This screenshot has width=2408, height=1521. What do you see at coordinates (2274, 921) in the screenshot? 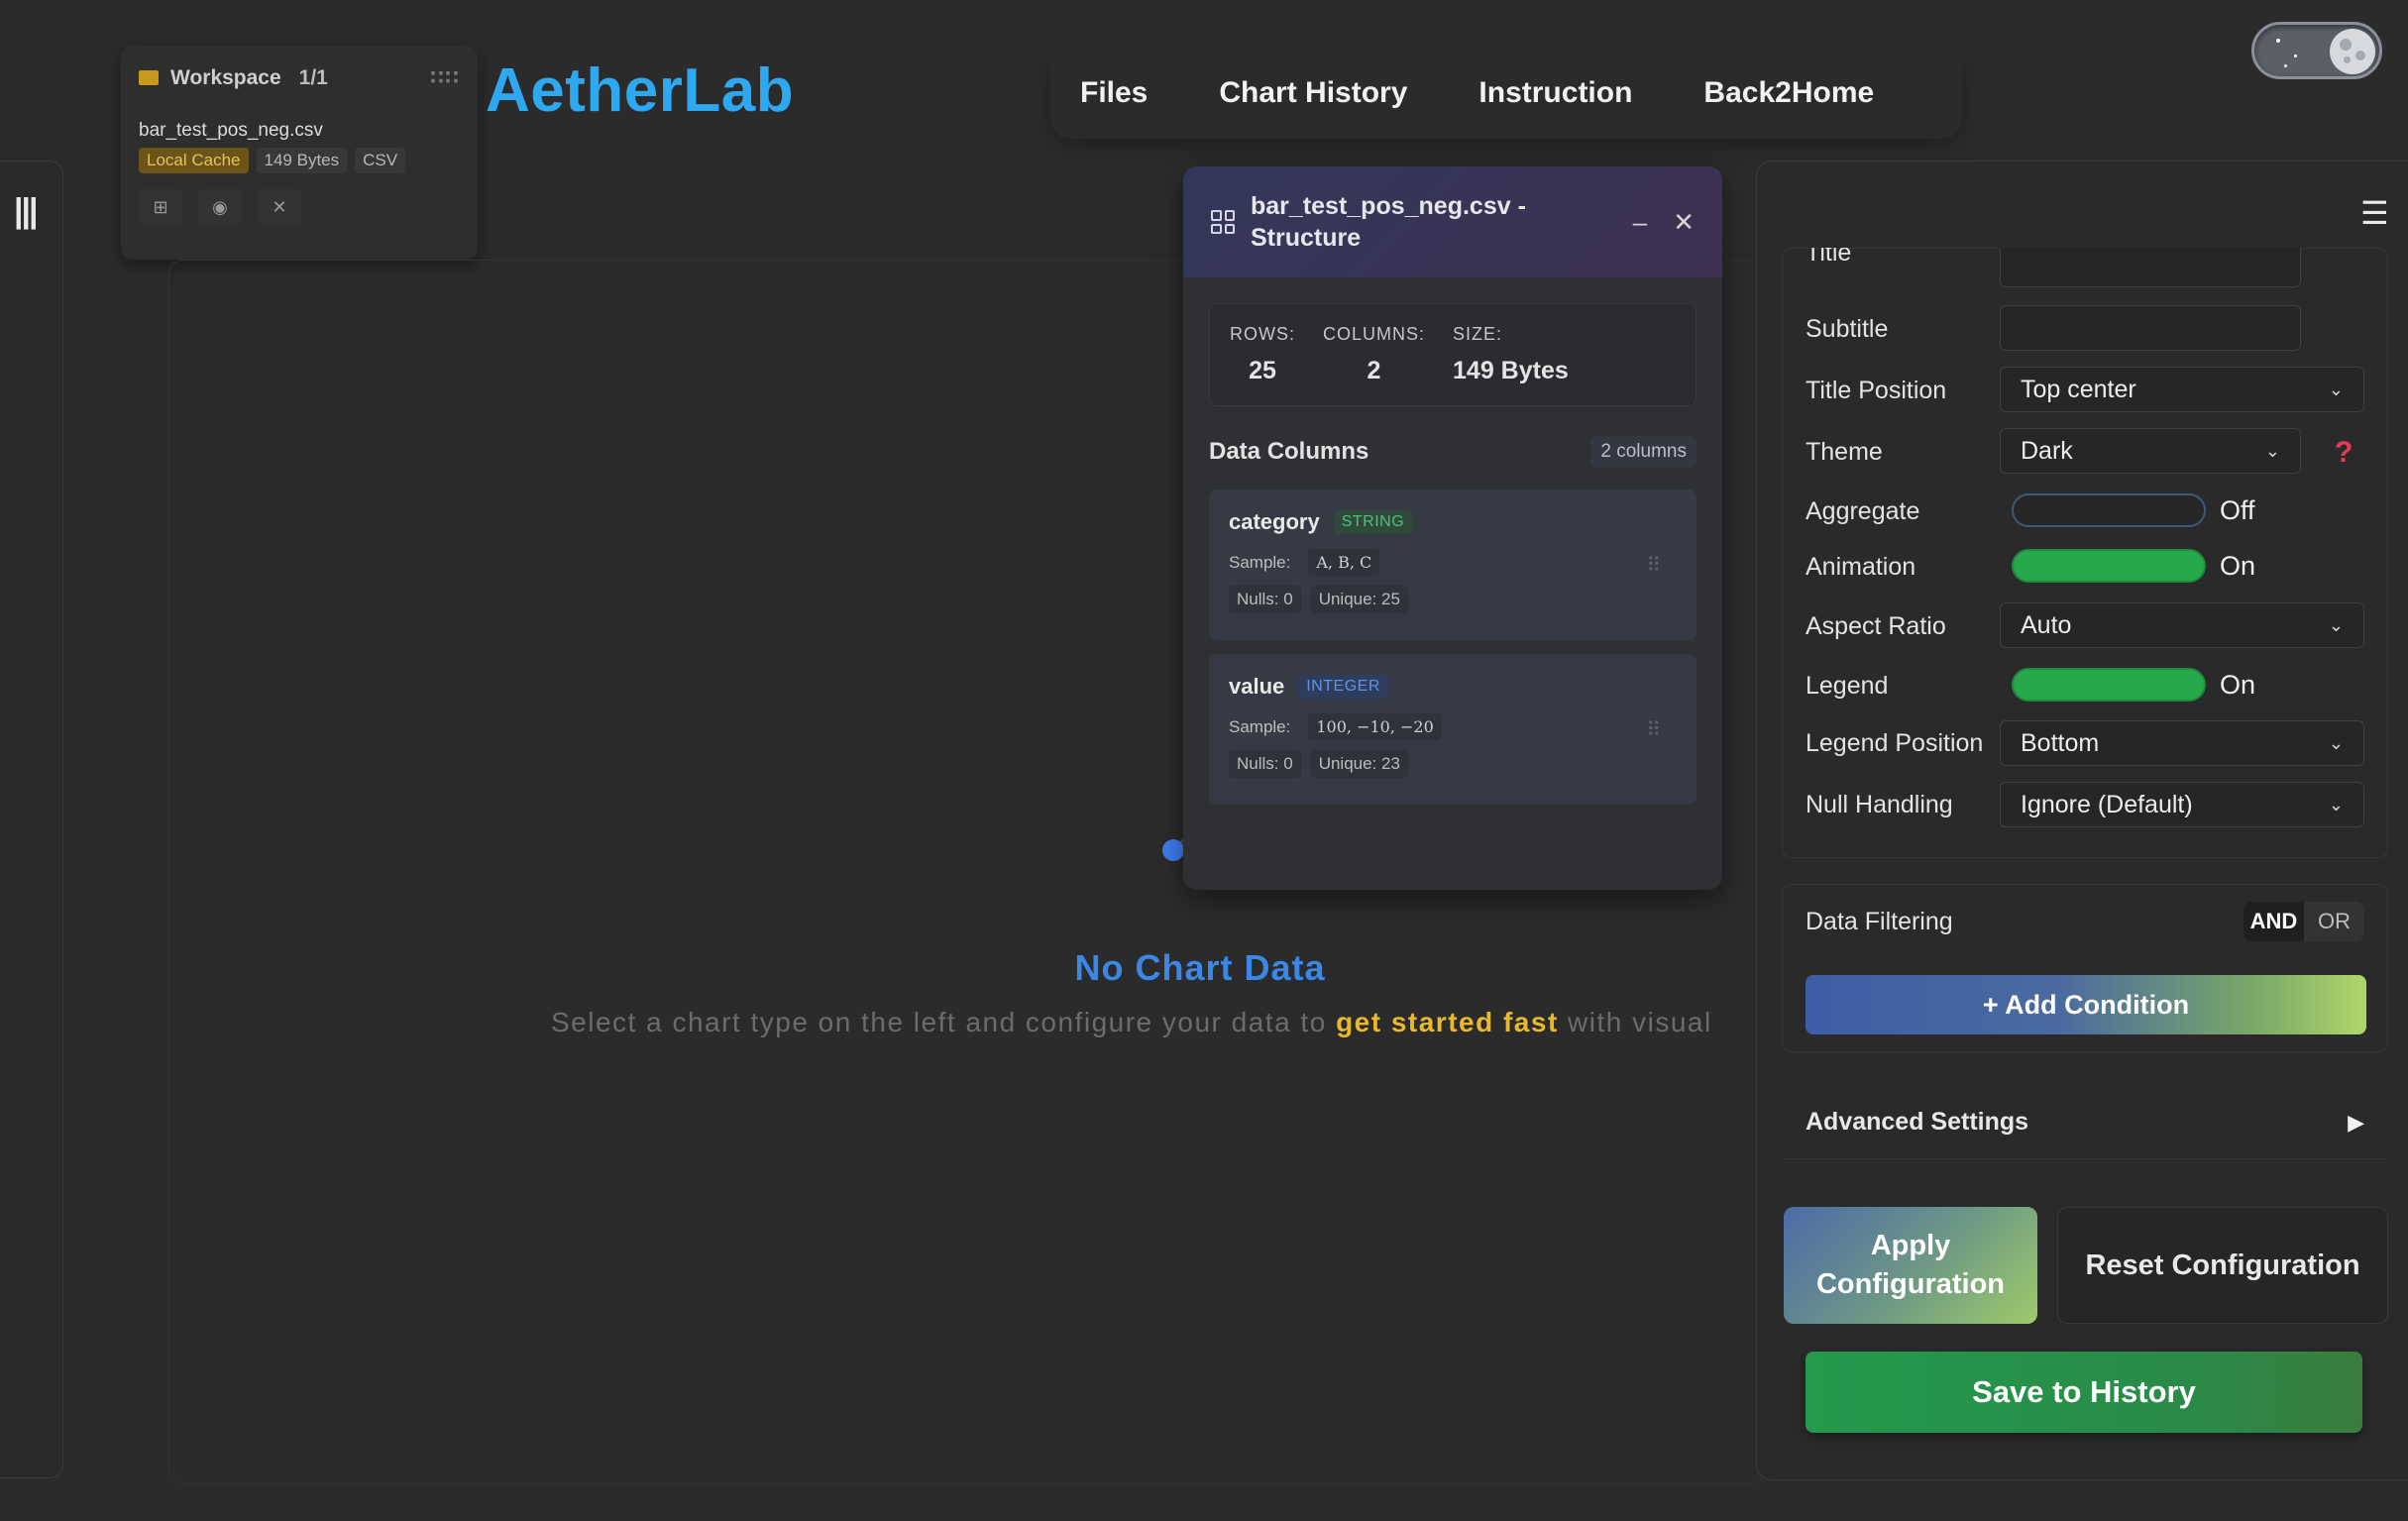
I see `and-option: AND` at bounding box center [2274, 921].